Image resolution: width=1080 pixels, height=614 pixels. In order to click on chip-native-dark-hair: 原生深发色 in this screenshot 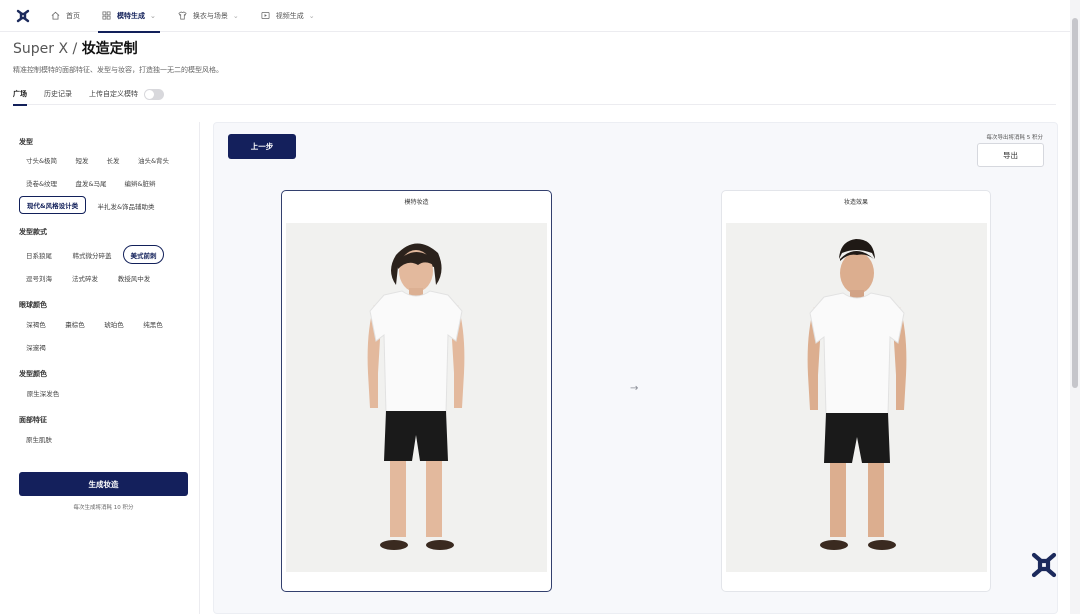, I will do `click(43, 392)`.